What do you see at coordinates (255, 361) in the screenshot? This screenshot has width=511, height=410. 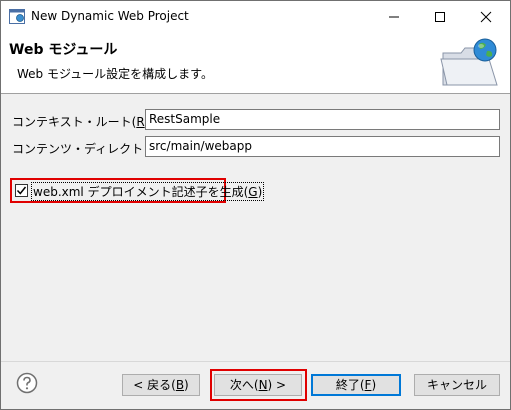 I see `button-bar-separator` at bounding box center [255, 361].